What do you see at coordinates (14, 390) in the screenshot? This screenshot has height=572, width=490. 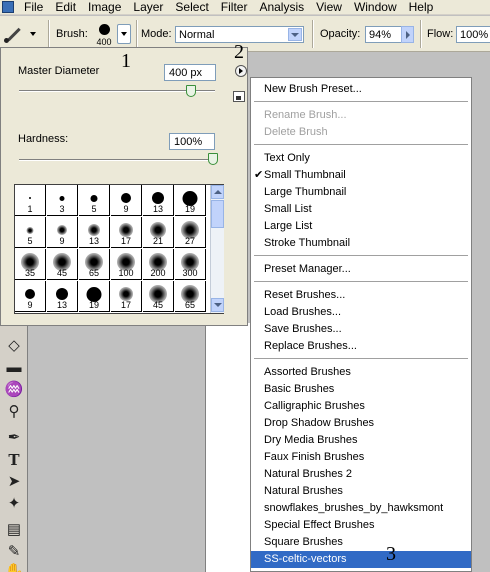 I see `blur-tool-icon: ♒` at bounding box center [14, 390].